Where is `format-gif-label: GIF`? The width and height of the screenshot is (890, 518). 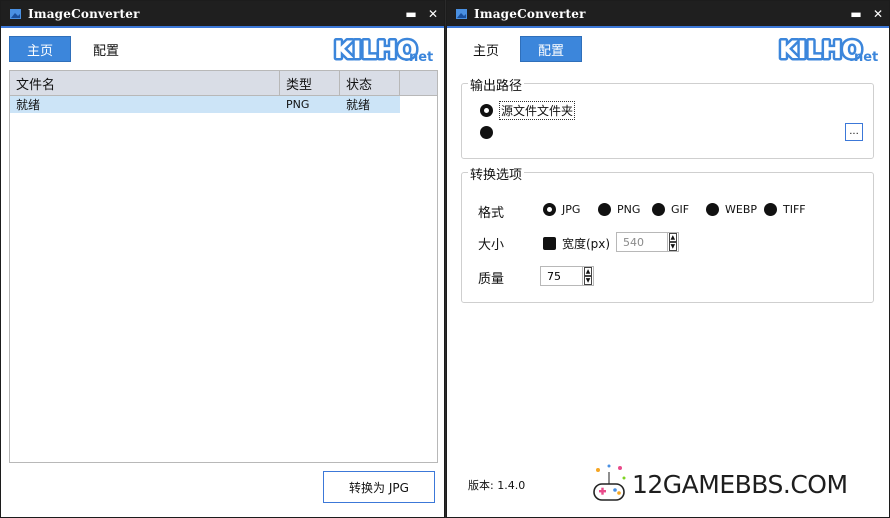
format-gif-label: GIF is located at coordinates (680, 209).